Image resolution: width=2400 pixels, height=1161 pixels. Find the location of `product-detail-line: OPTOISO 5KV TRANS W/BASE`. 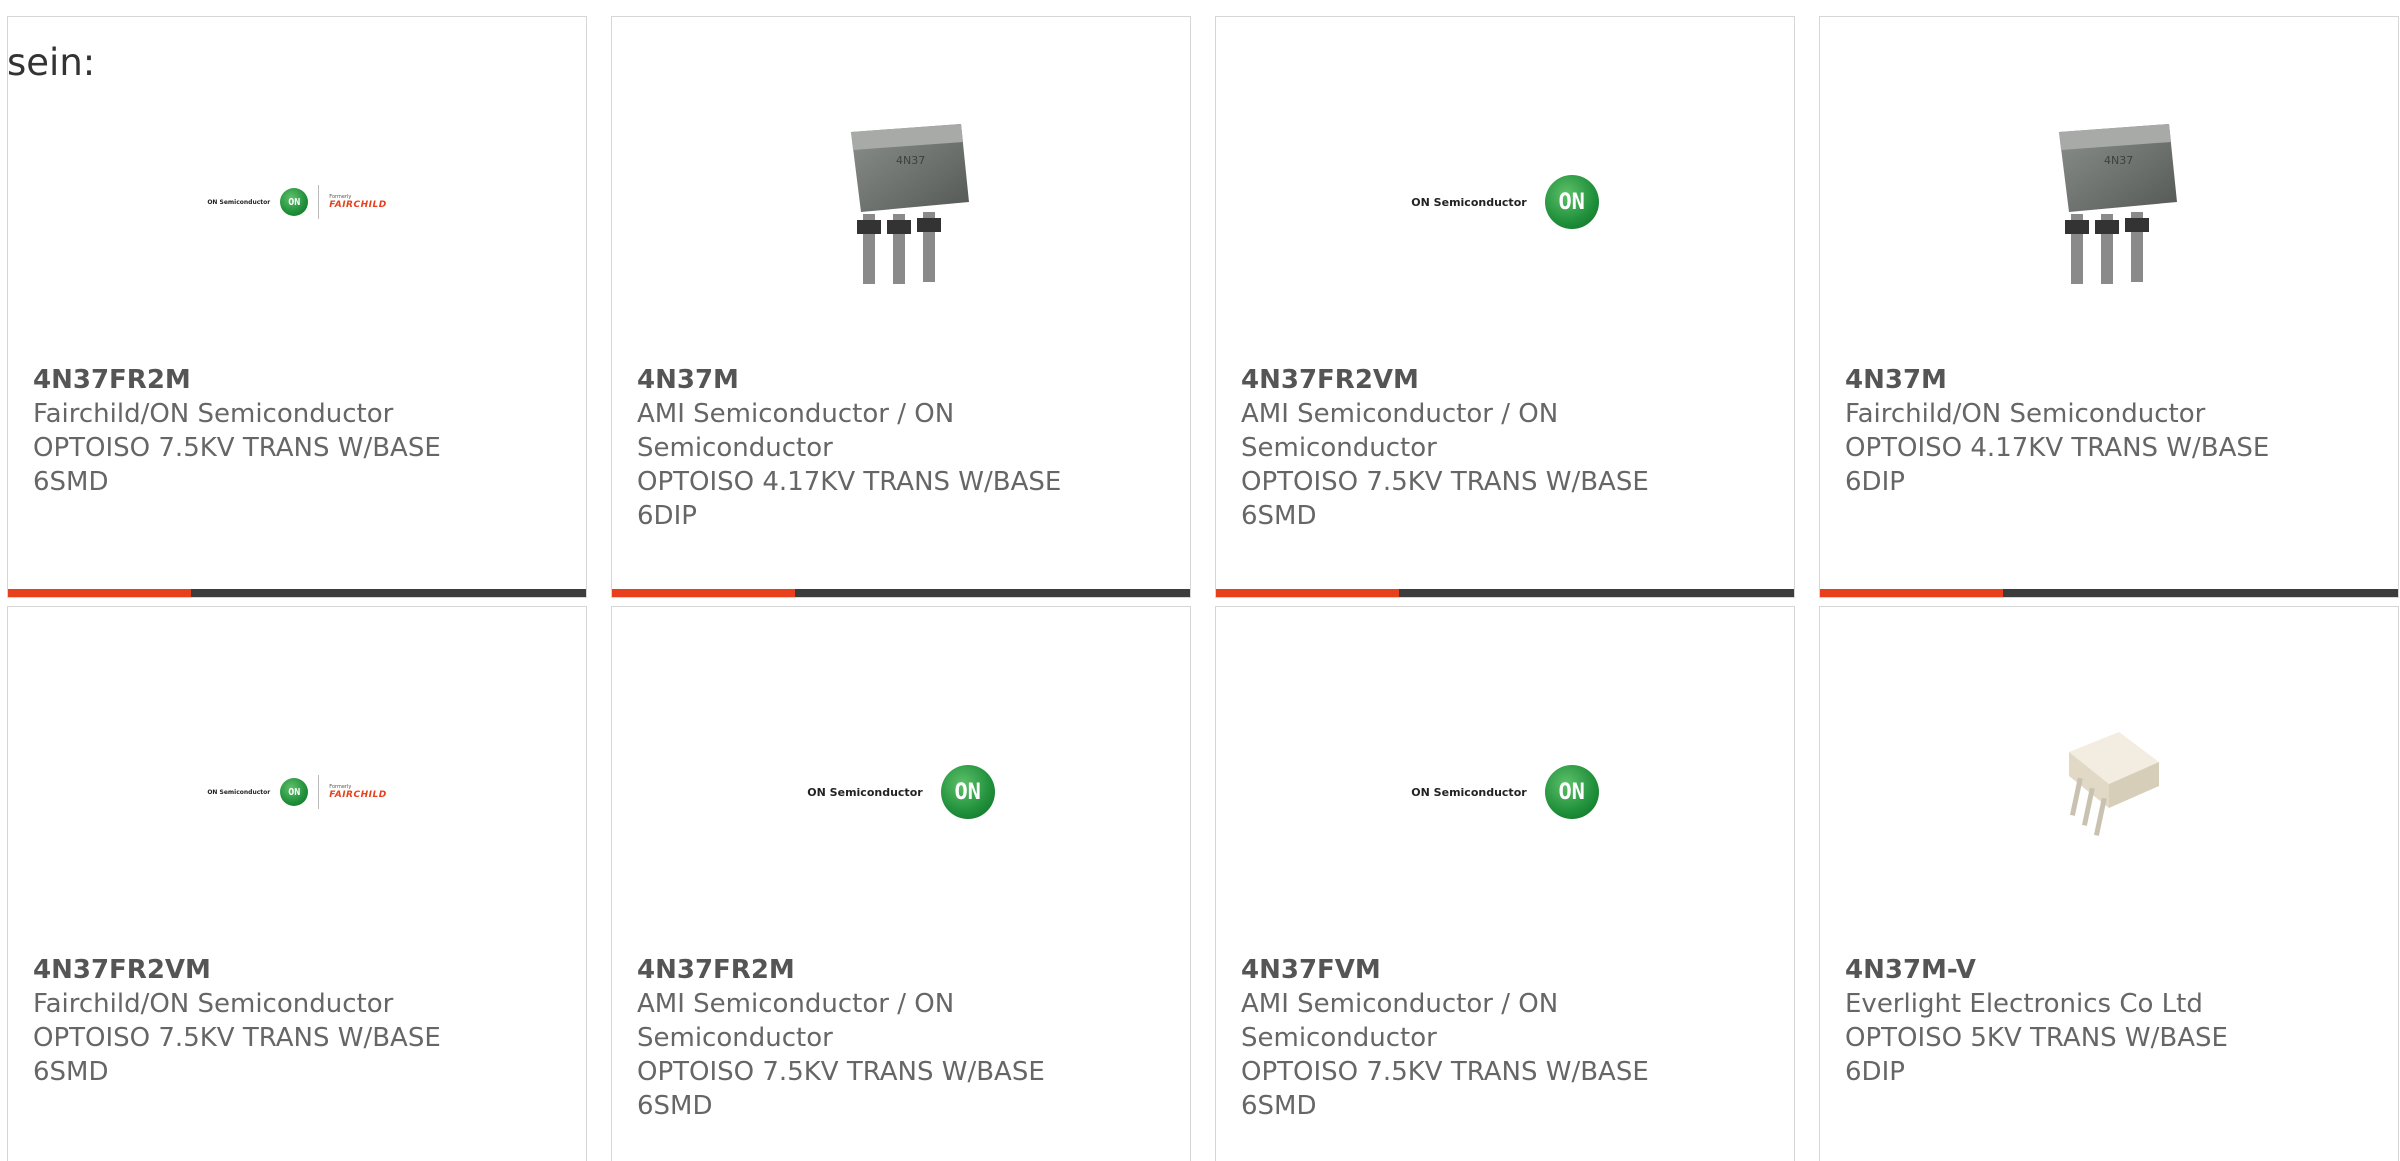

product-detail-line: OPTOISO 5KV TRANS W/BASE is located at coordinates (2036, 1038).